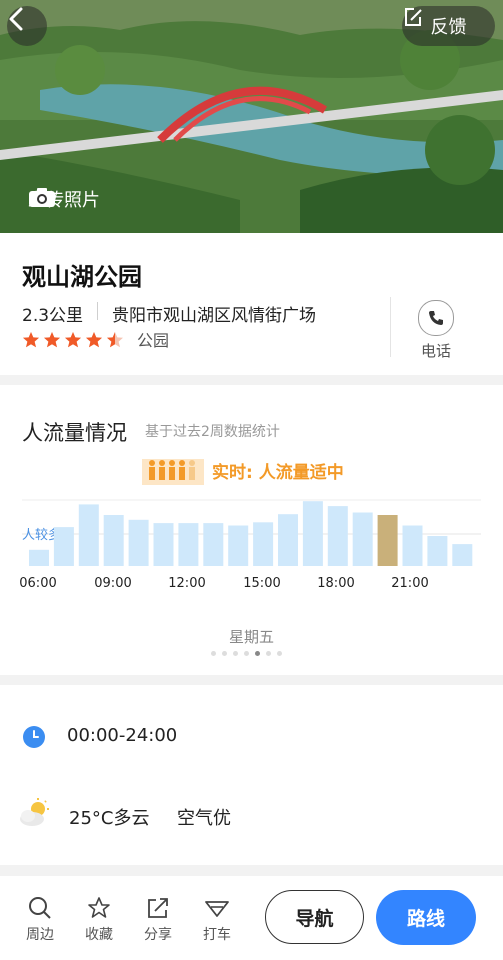 This screenshot has height=960, width=503. Describe the element at coordinates (250, 545) in the screenshot. I see `crowd-chart: 人较多 06:00 09:00 12:00 15:00 18:00 21:00` at that location.